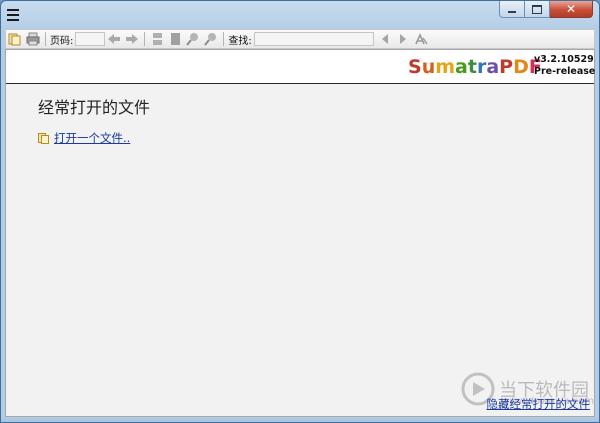  Describe the element at coordinates (92, 138) in the screenshot. I see `open-file-link-label: 打开一个文件..` at that location.